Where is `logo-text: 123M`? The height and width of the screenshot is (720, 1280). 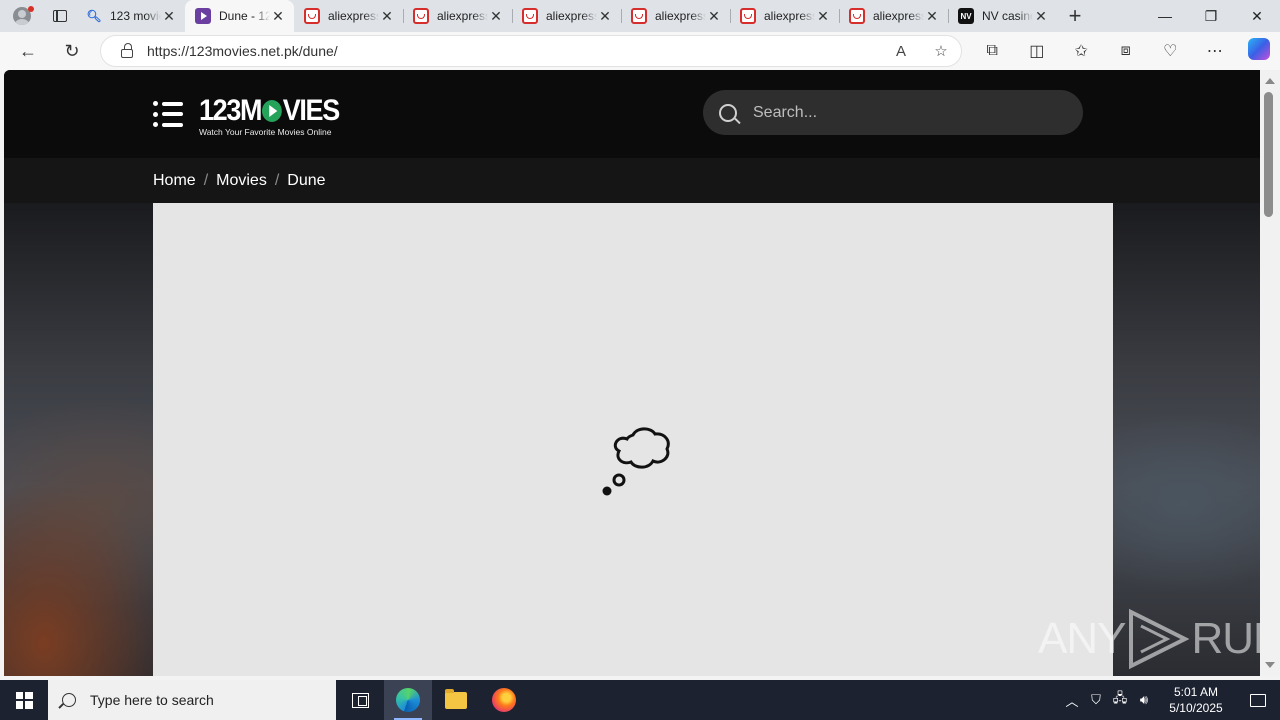 logo-text: 123M is located at coordinates (230, 110).